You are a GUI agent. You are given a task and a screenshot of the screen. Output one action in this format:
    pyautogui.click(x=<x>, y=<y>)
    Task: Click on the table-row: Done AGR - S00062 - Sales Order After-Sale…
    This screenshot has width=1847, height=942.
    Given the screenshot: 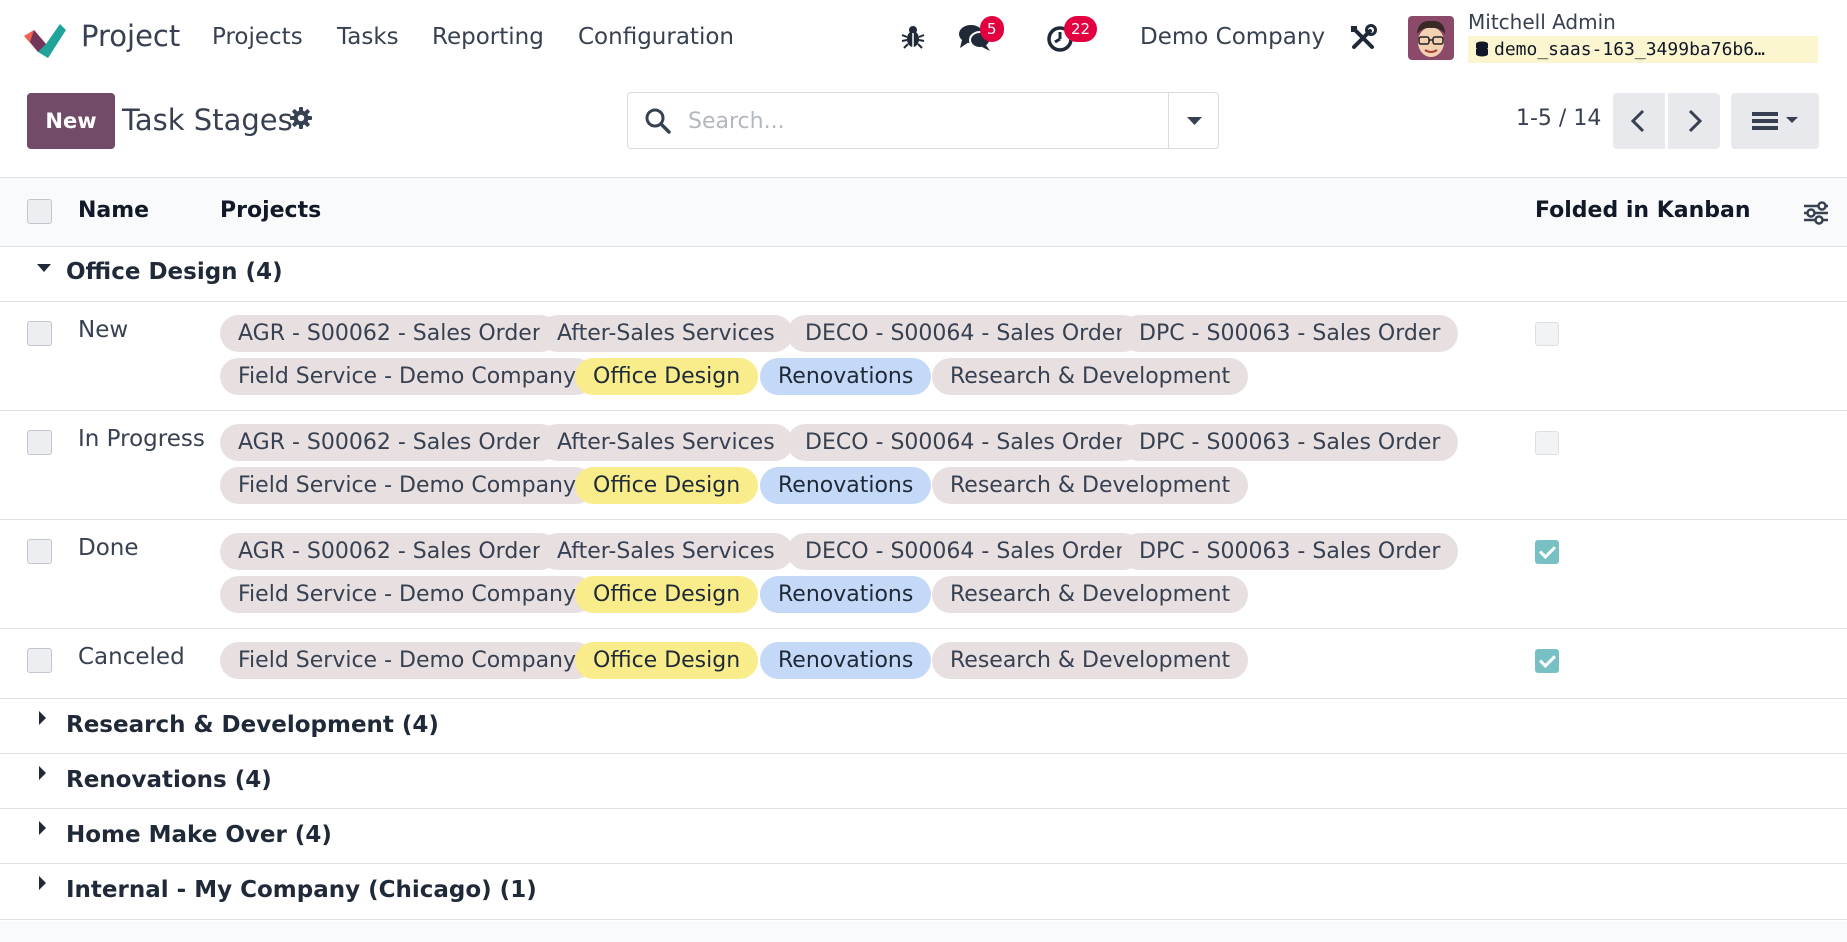 What is the action you would take?
    pyautogui.click(x=923, y=574)
    